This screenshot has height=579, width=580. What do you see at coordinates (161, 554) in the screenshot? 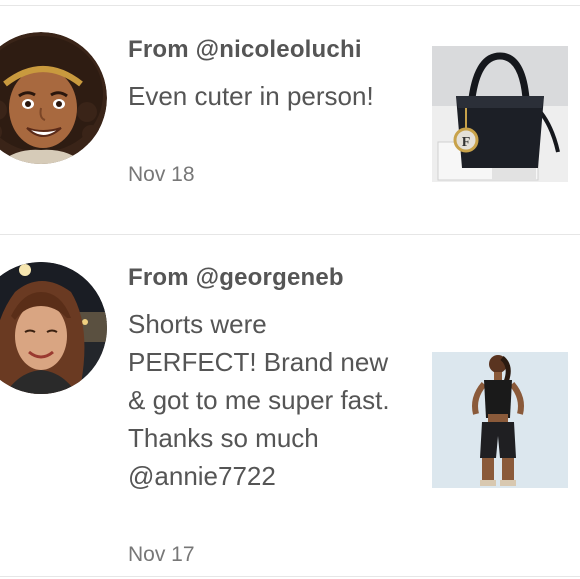
I see `review-date: Nov 17` at bounding box center [161, 554].